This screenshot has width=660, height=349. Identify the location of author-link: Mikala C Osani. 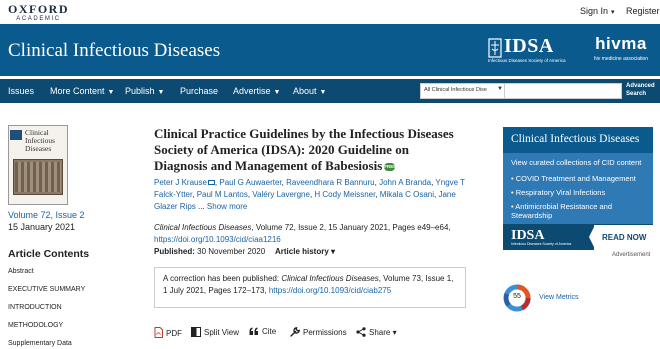
(407, 194).